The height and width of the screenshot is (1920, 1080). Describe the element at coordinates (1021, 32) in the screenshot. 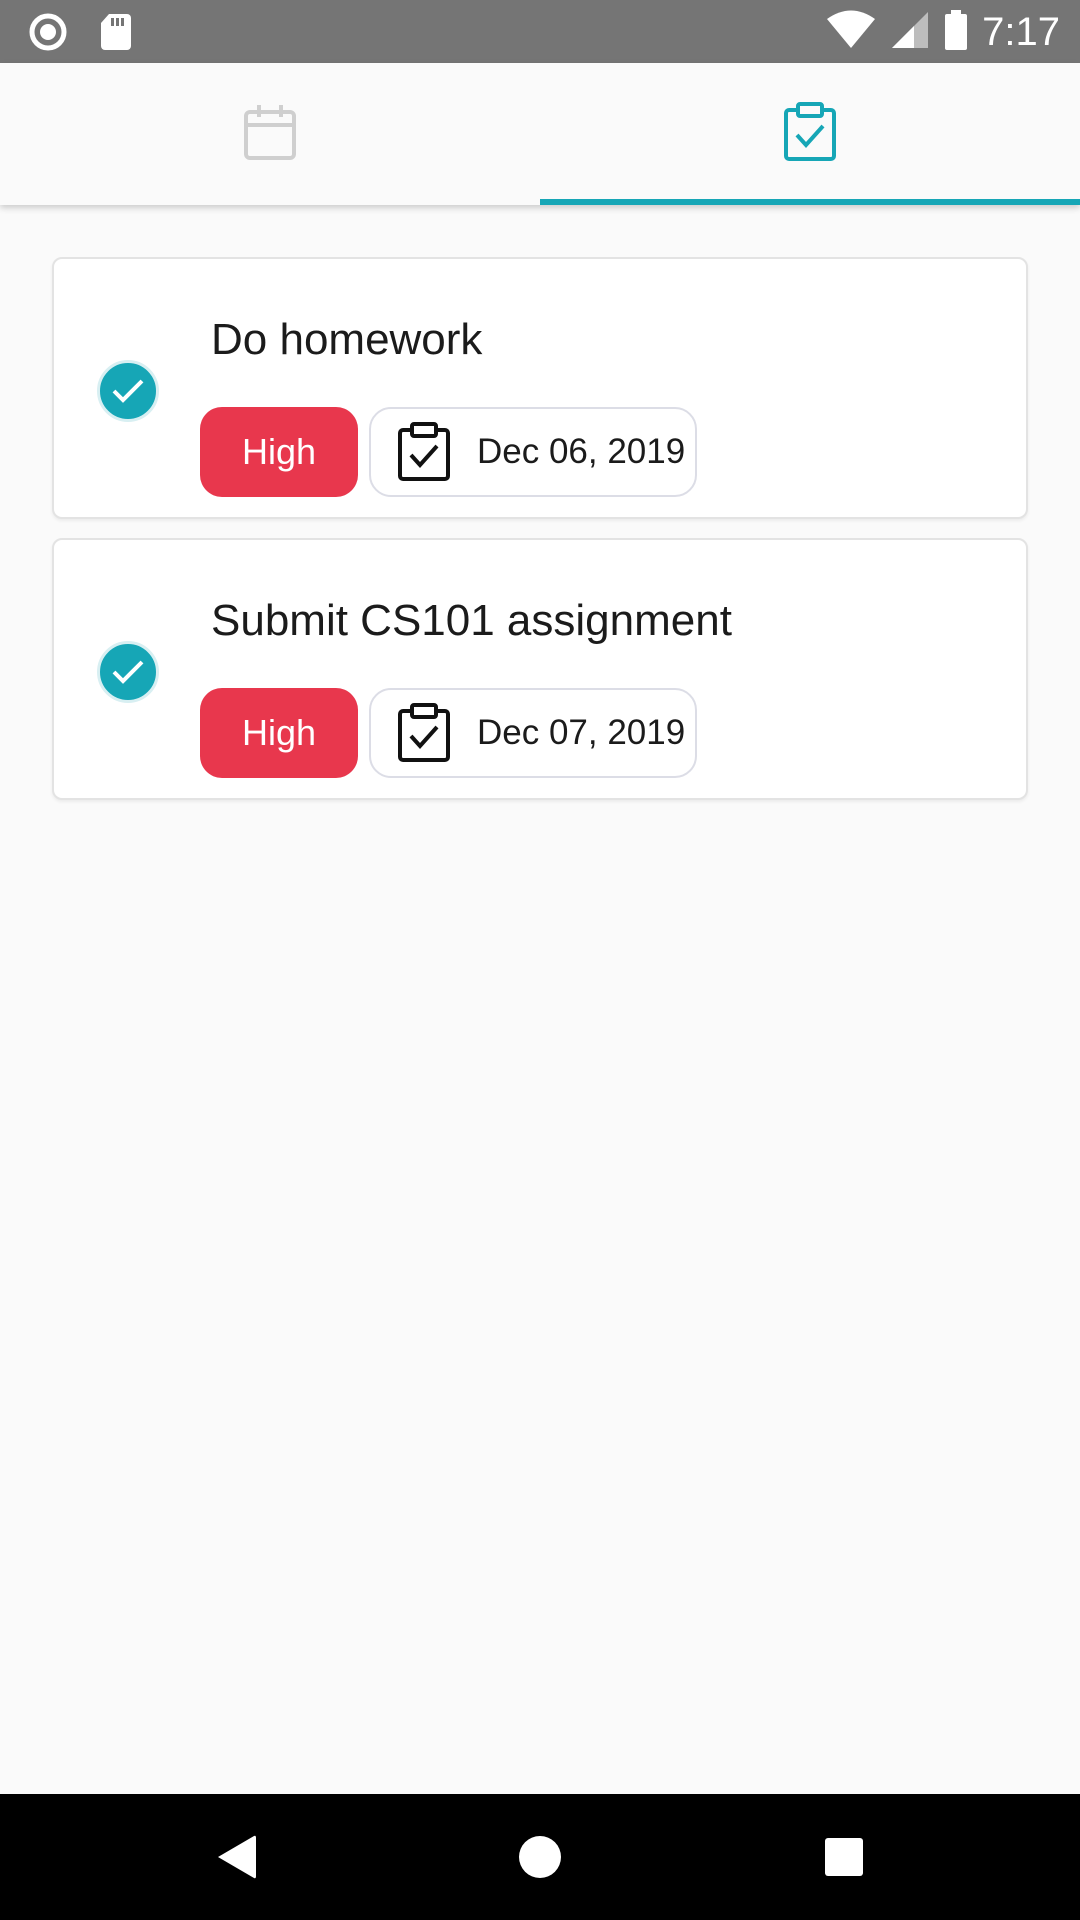

I see `clock: 7:17` at that location.